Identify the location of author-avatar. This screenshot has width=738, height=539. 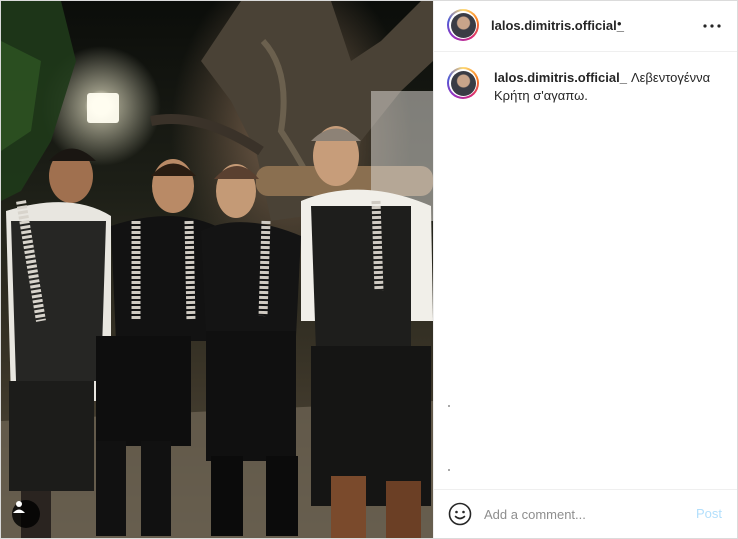
(463, 25).